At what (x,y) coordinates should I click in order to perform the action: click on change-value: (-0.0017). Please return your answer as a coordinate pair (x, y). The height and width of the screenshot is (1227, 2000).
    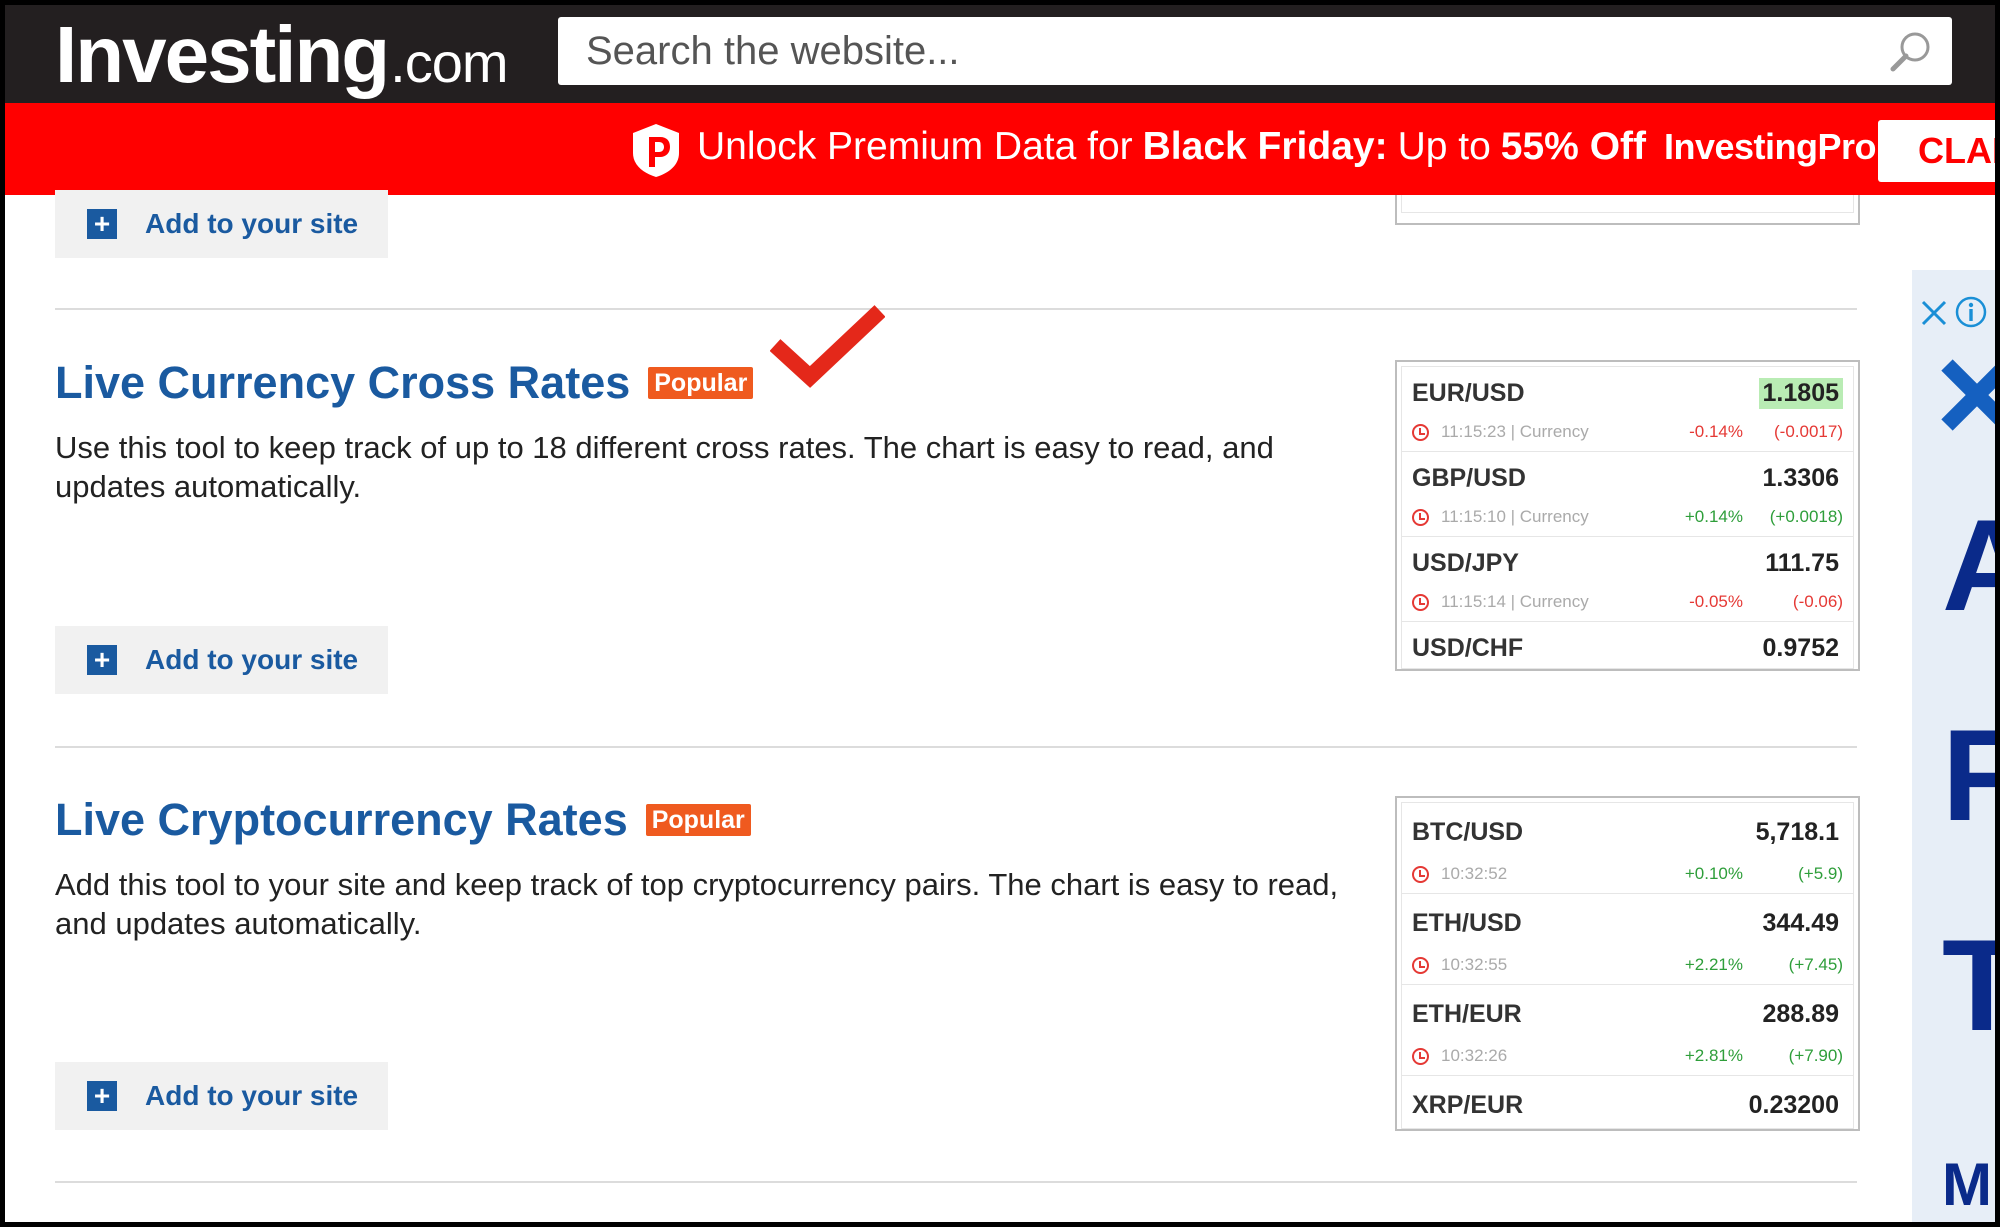
    Looking at the image, I should click on (1808, 431).